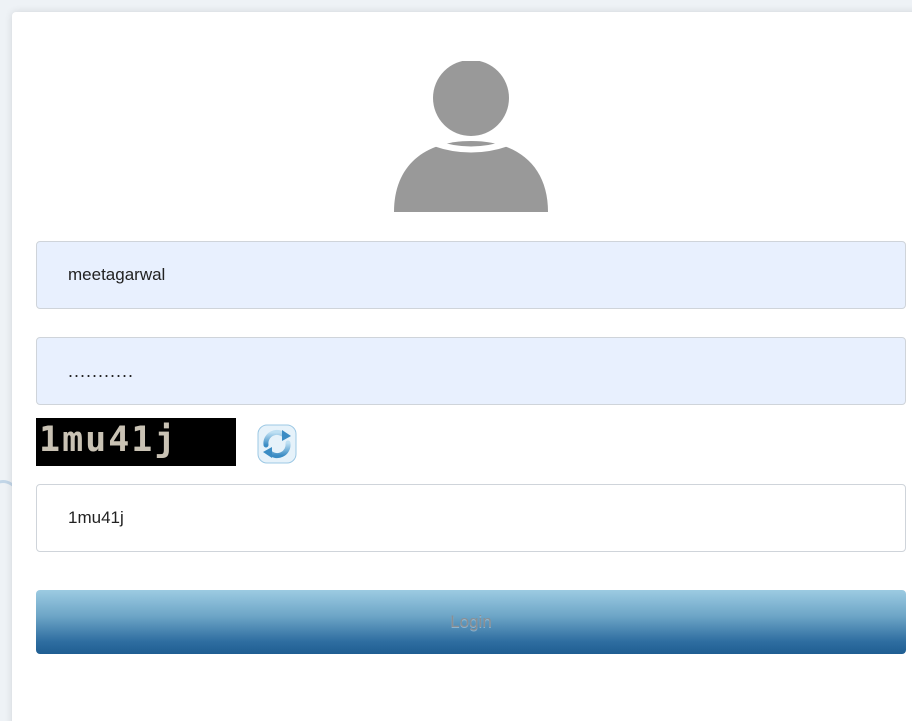  I want to click on captcha-input, so click(471, 518).